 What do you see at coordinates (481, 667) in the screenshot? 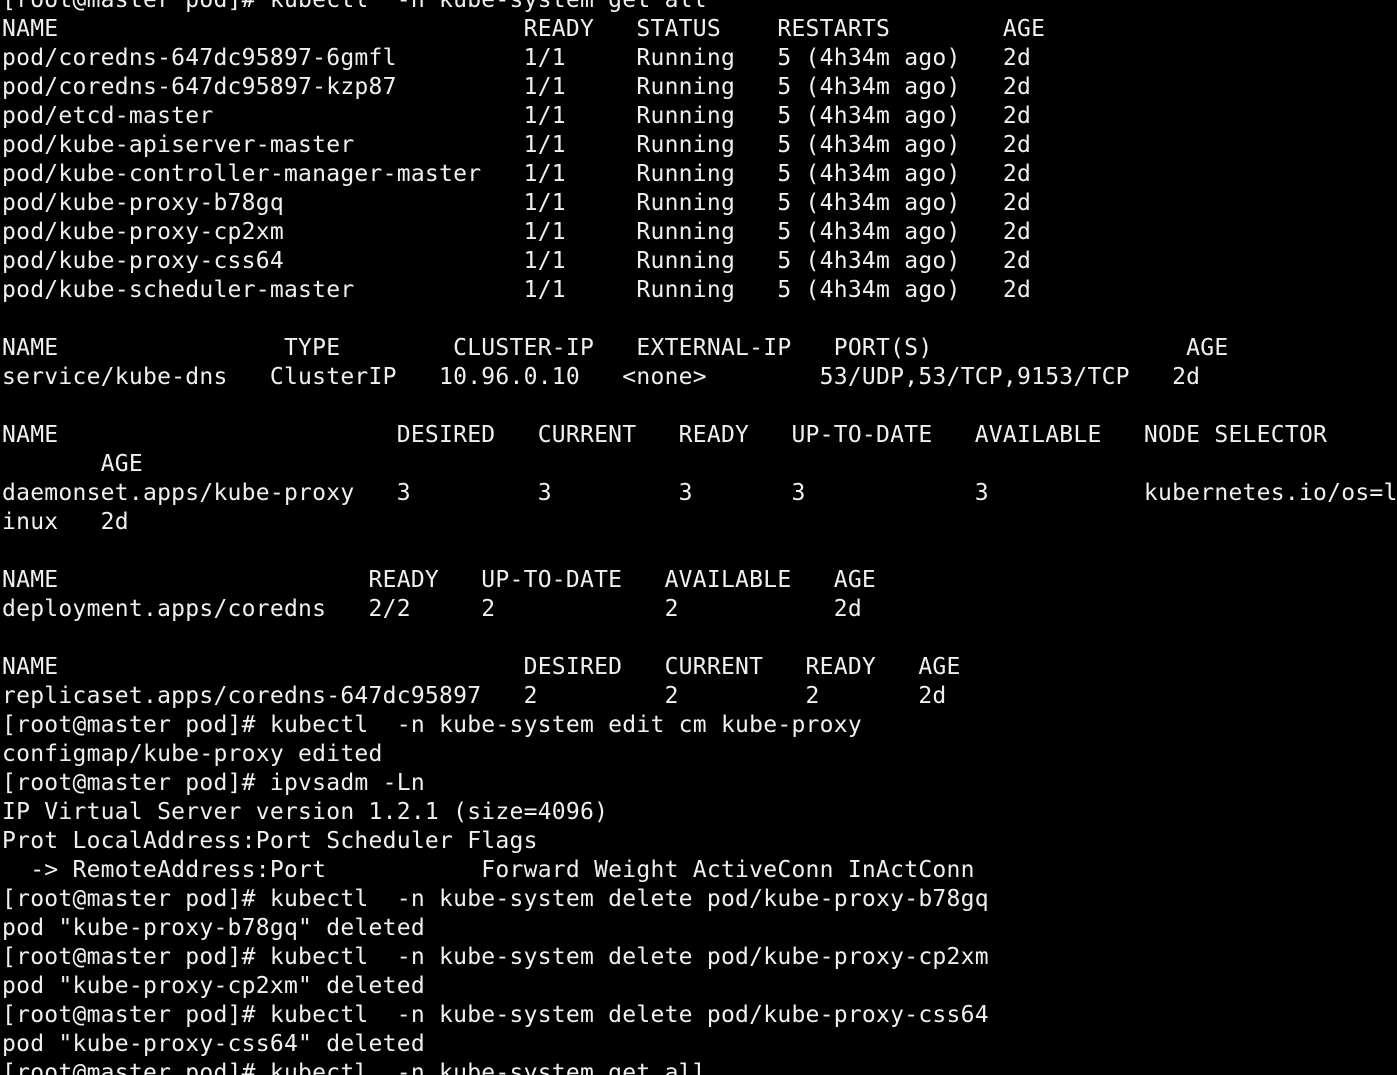
I see `terminal-line: NAME DESIRED CURRENT READY AGE` at bounding box center [481, 667].